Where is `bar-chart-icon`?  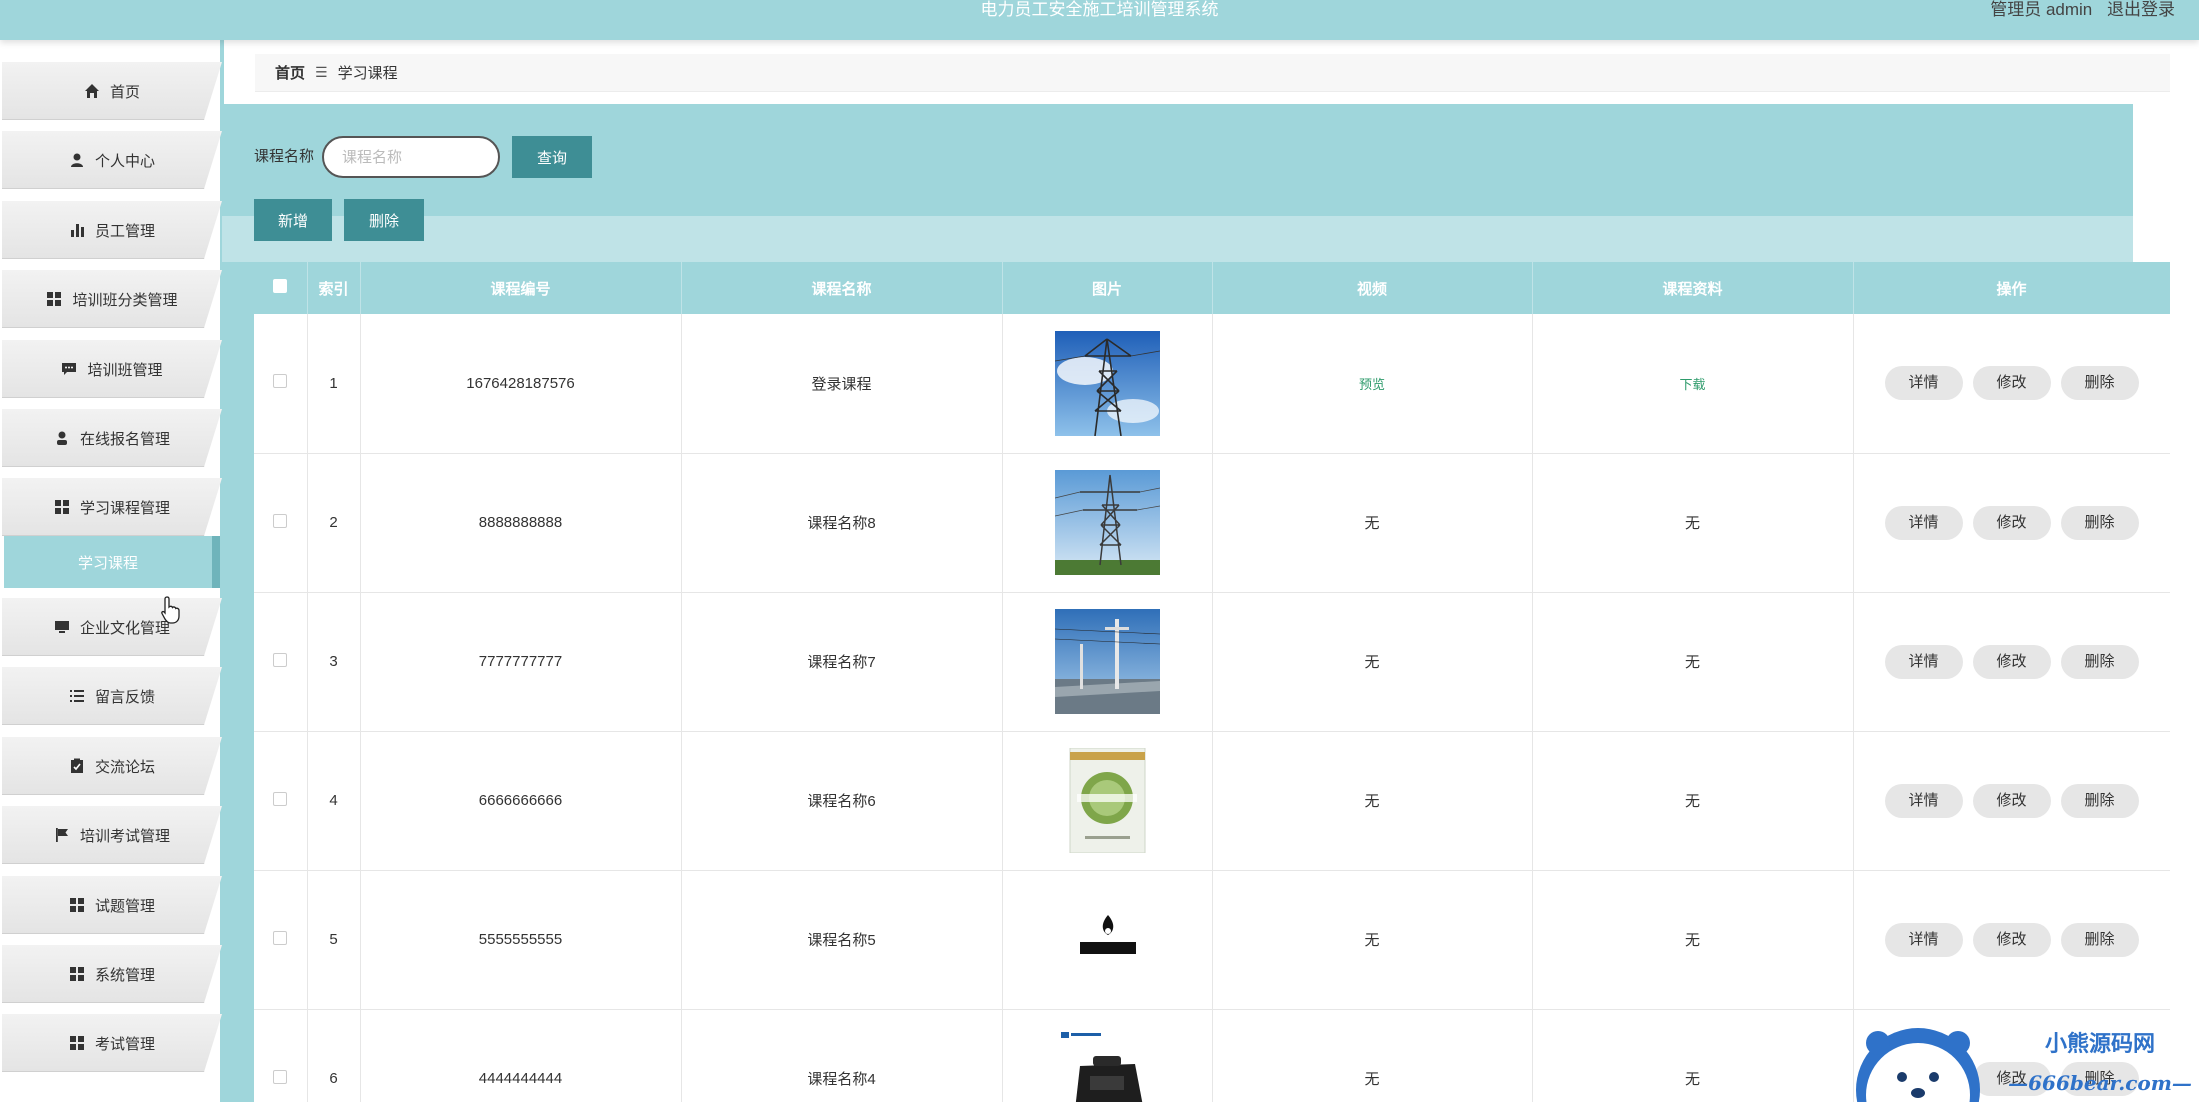
bar-chart-icon is located at coordinates (77, 230).